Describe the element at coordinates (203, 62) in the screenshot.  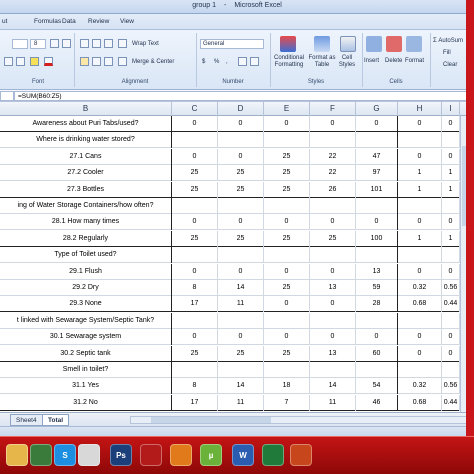
I see `currency-button: $` at that location.